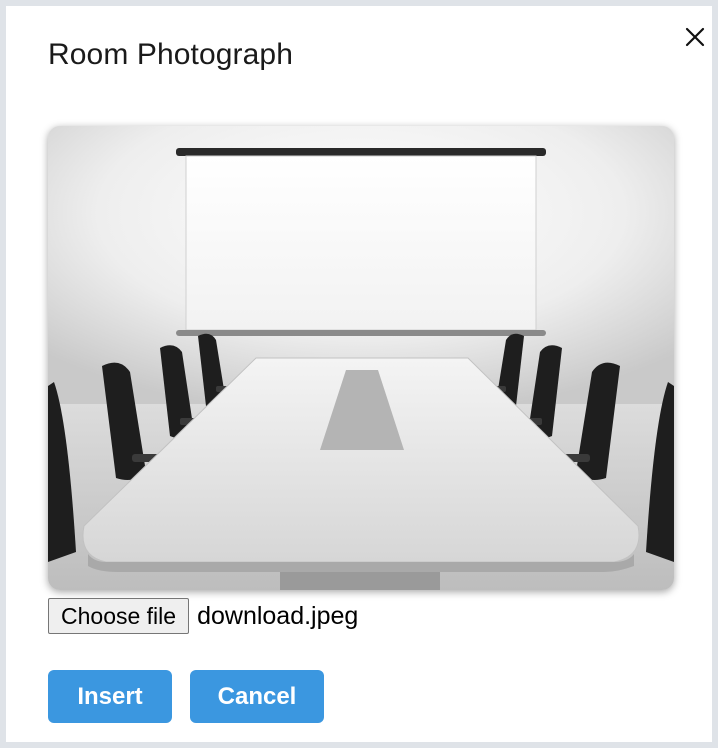  I want to click on close-button, so click(695, 37).